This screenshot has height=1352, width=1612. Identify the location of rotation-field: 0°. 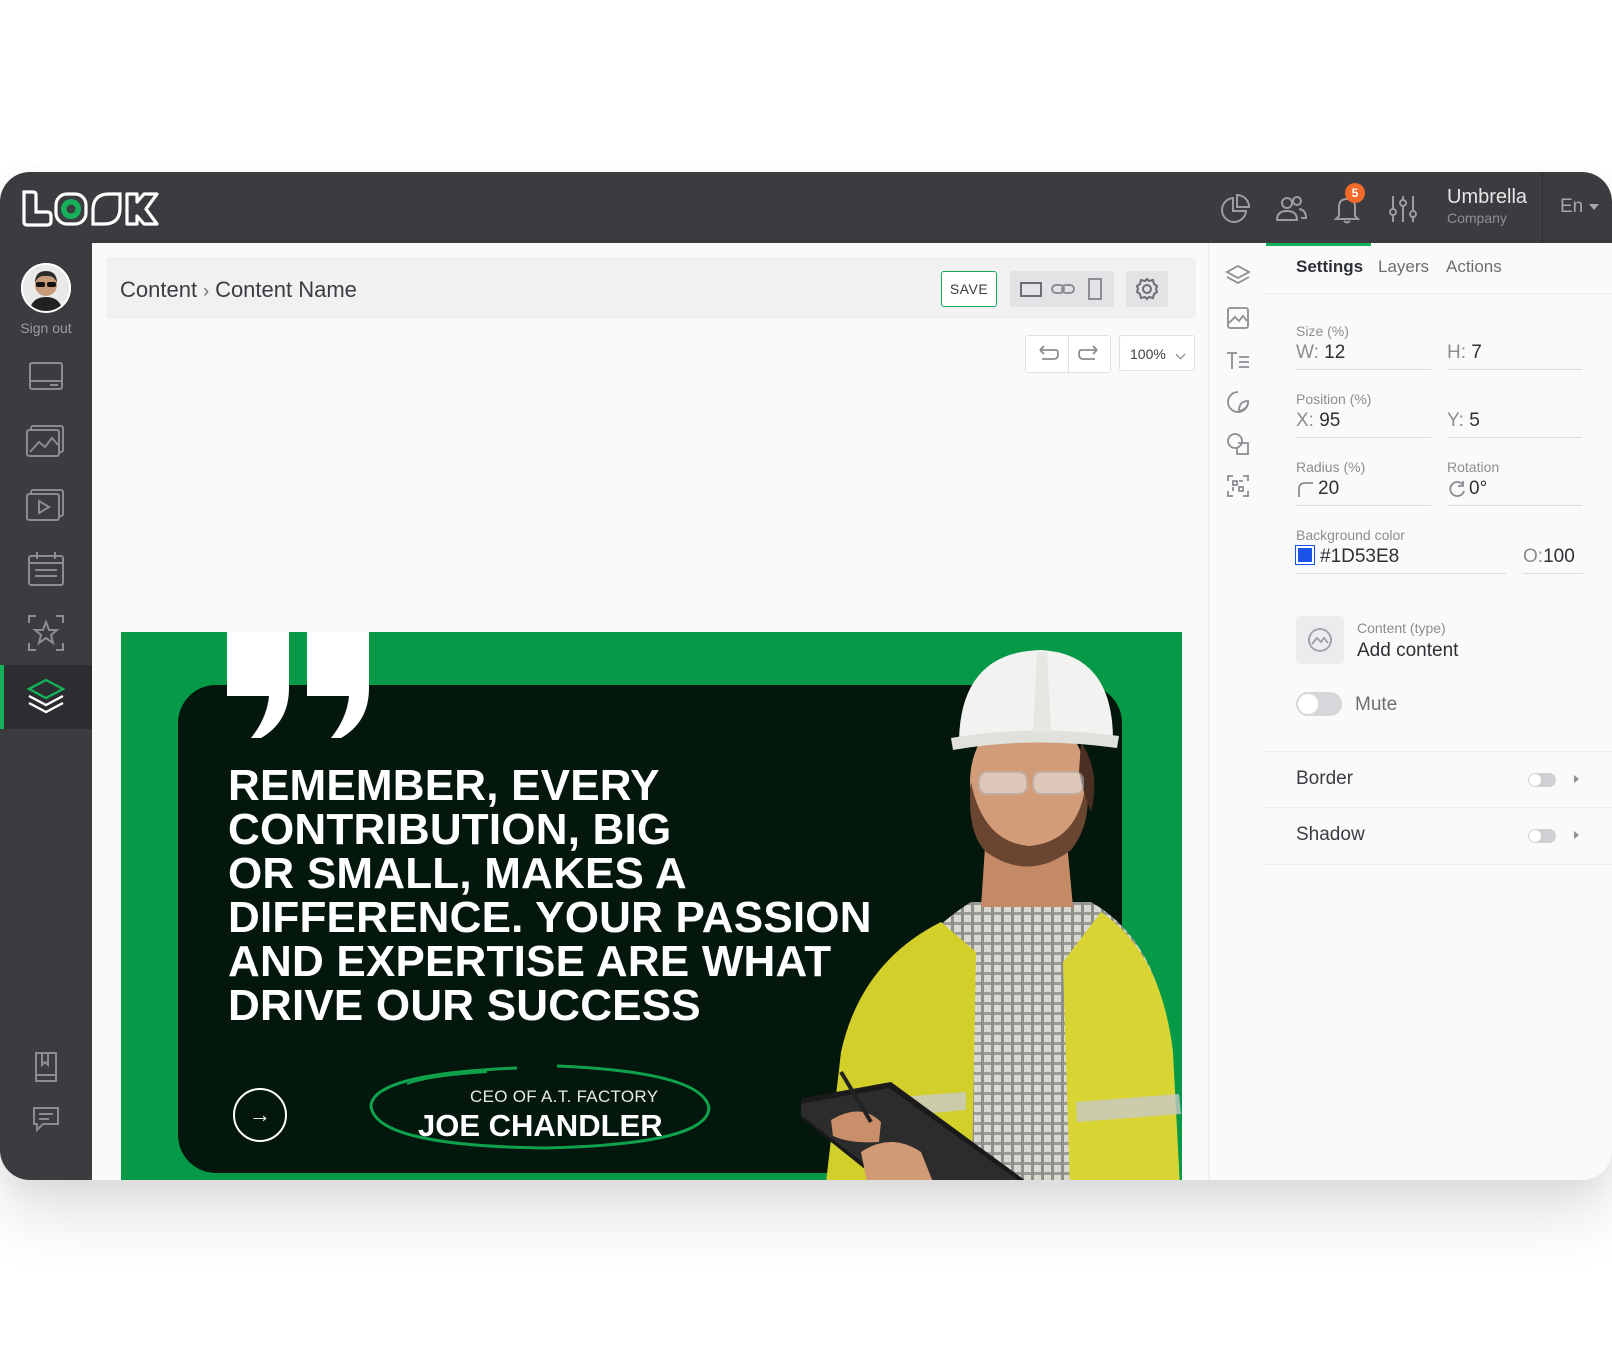
(1514, 489).